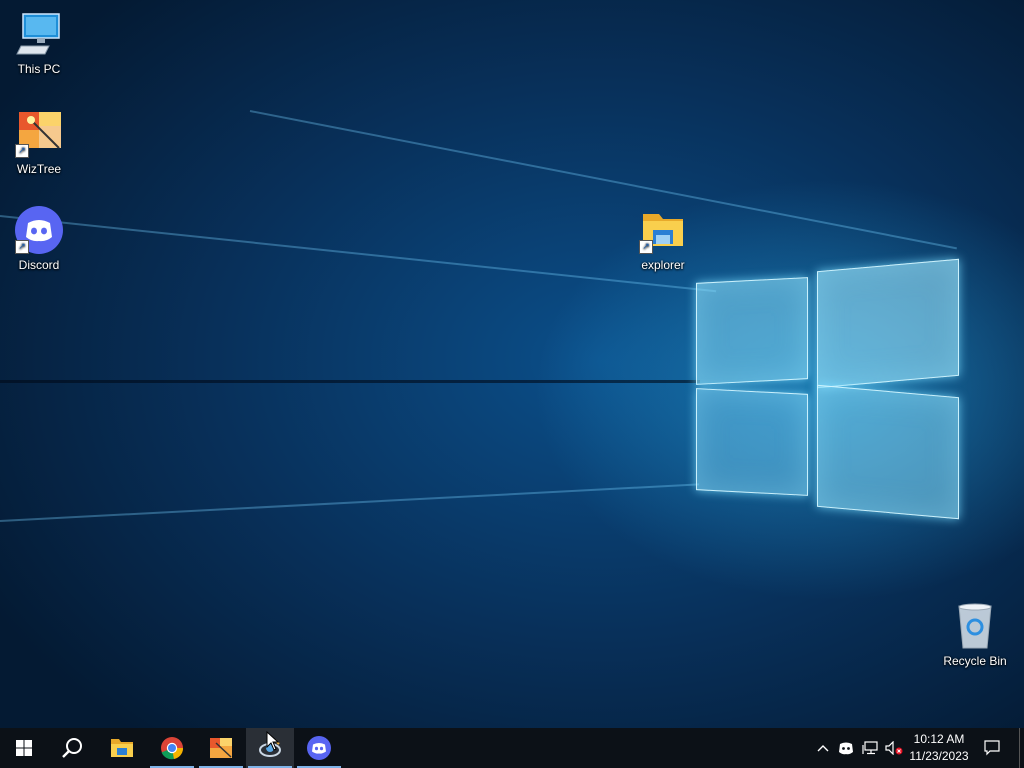 Image resolution: width=1024 pixels, height=768 pixels. What do you see at coordinates (939, 748) in the screenshot?
I see `taskbar-clock: 10:12 AM 11/23/2023` at bounding box center [939, 748].